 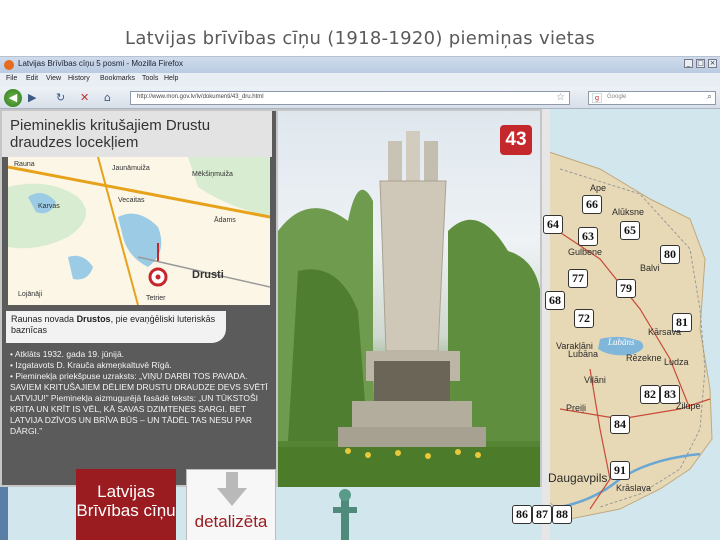 I want to click on map-label: Ādams, so click(x=225, y=220).